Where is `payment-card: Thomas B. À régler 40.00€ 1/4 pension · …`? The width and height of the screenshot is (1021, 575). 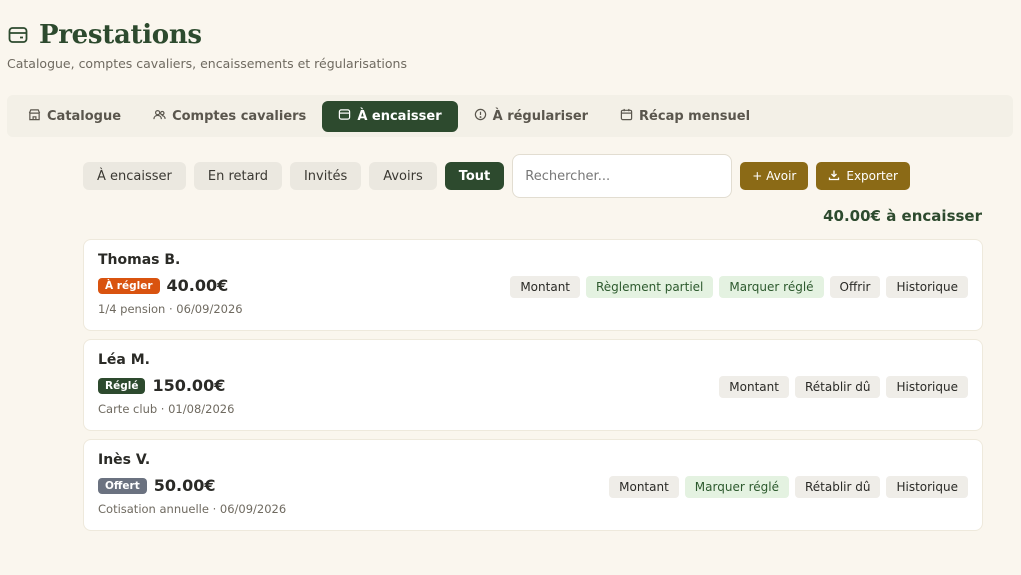
payment-card: Thomas B. À régler 40.00€ 1/4 pension · … is located at coordinates (533, 285).